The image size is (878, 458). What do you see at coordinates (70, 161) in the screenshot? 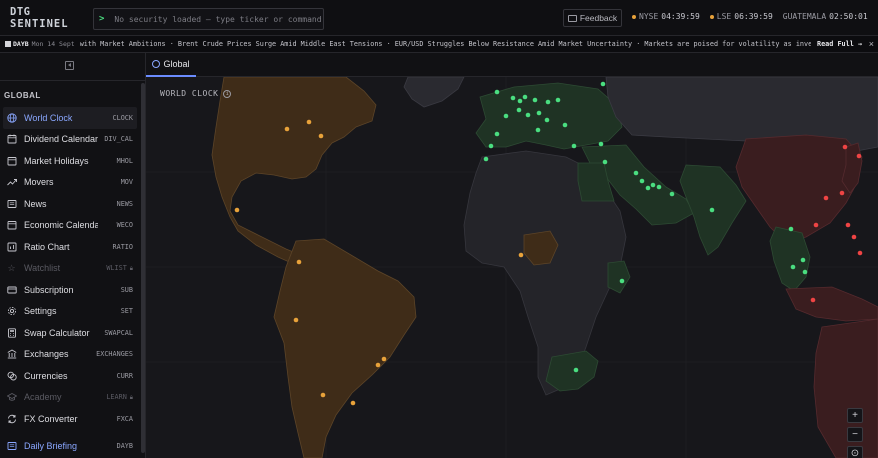
I see `sidebar-item-market-holidays: Market Holidays MHOL` at bounding box center [70, 161].